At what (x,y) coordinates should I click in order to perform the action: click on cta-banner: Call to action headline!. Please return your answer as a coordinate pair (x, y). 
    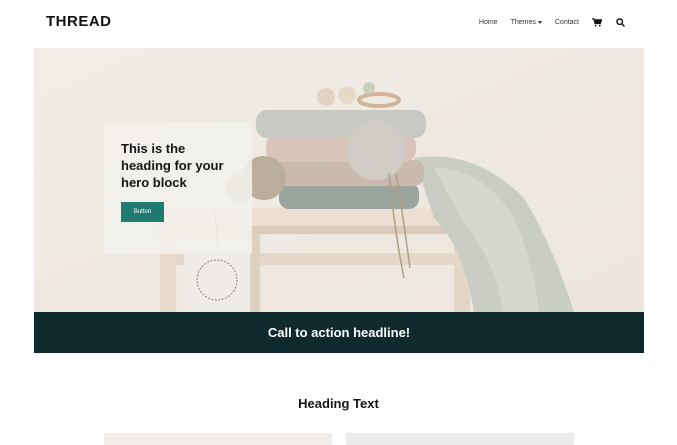
    Looking at the image, I should click on (339, 332).